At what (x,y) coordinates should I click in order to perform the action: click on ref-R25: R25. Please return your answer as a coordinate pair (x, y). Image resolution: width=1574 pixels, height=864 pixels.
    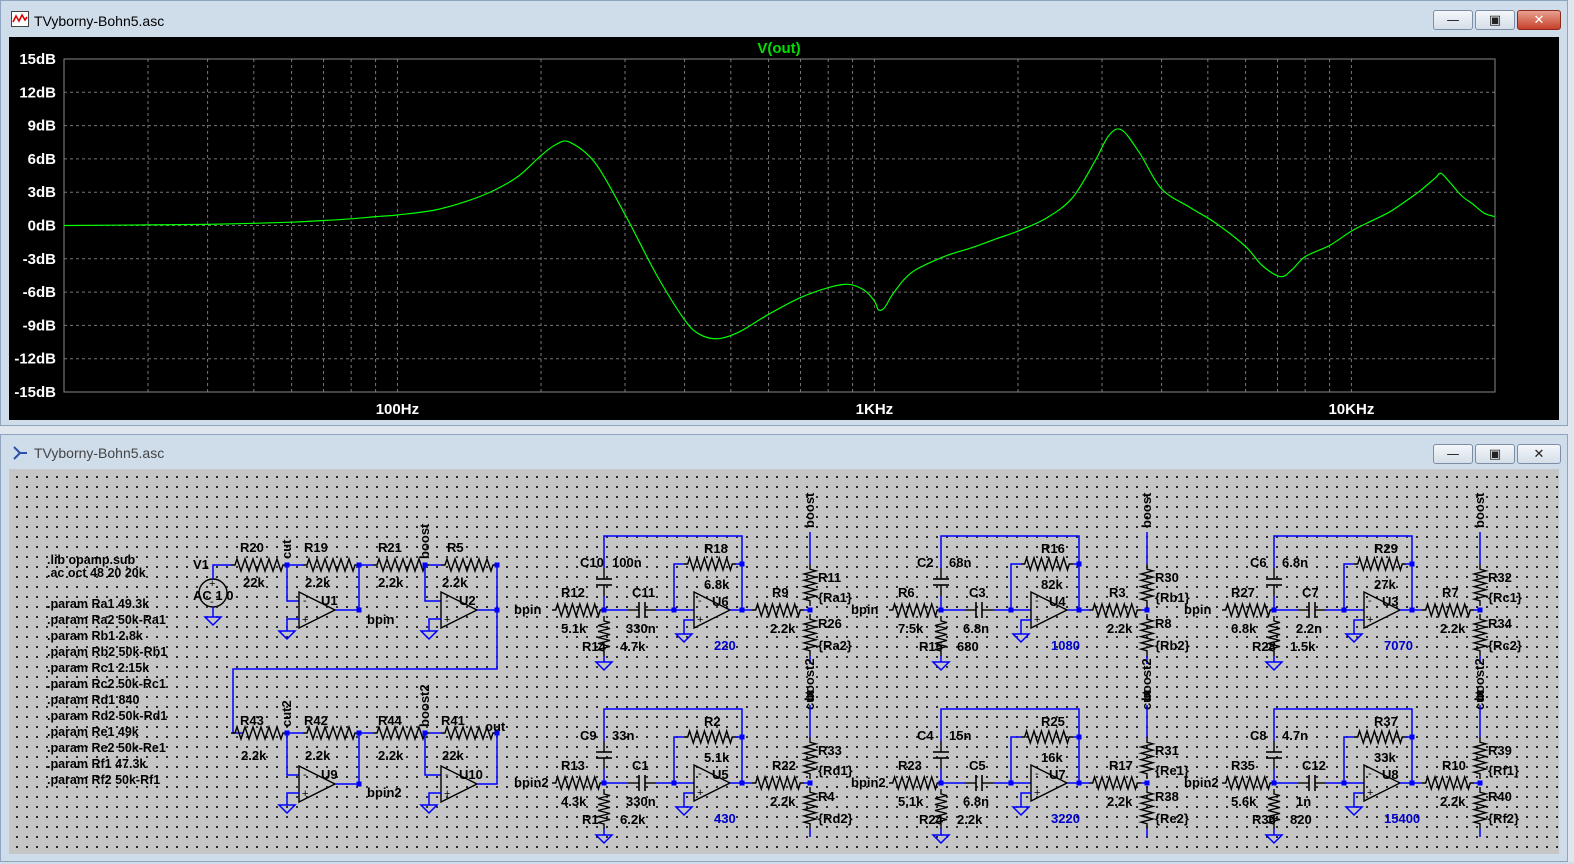
    Looking at the image, I should click on (1053, 721).